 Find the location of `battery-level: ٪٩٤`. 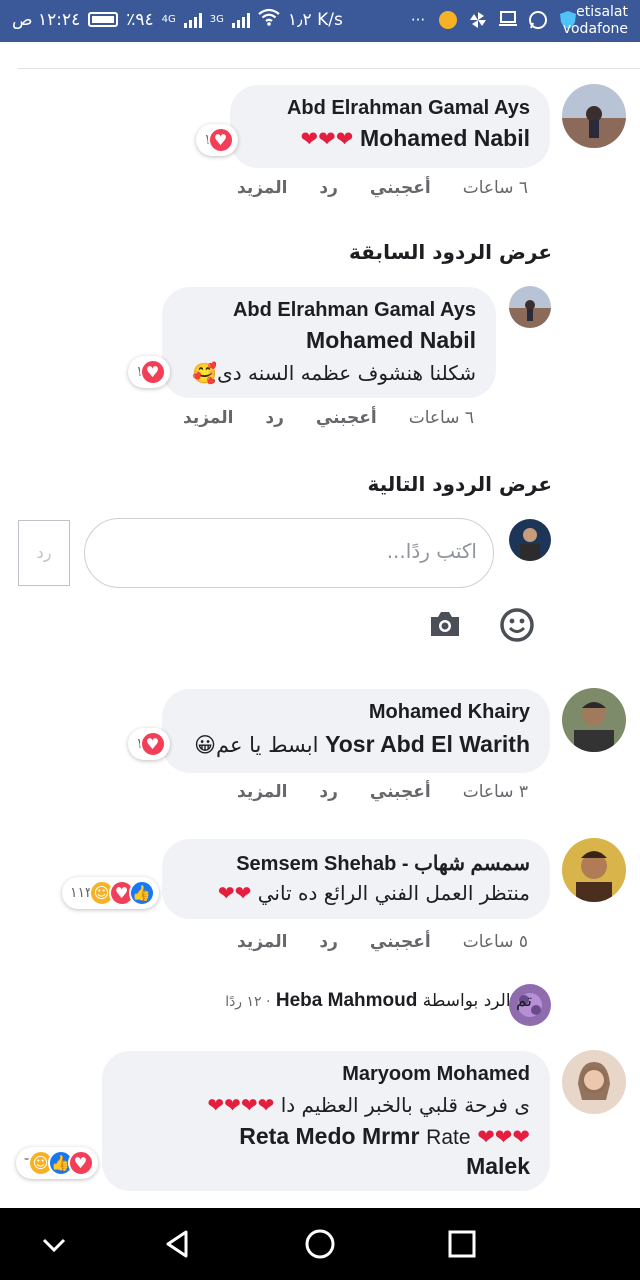

battery-level: ٪٩٤ is located at coordinates (140, 19).